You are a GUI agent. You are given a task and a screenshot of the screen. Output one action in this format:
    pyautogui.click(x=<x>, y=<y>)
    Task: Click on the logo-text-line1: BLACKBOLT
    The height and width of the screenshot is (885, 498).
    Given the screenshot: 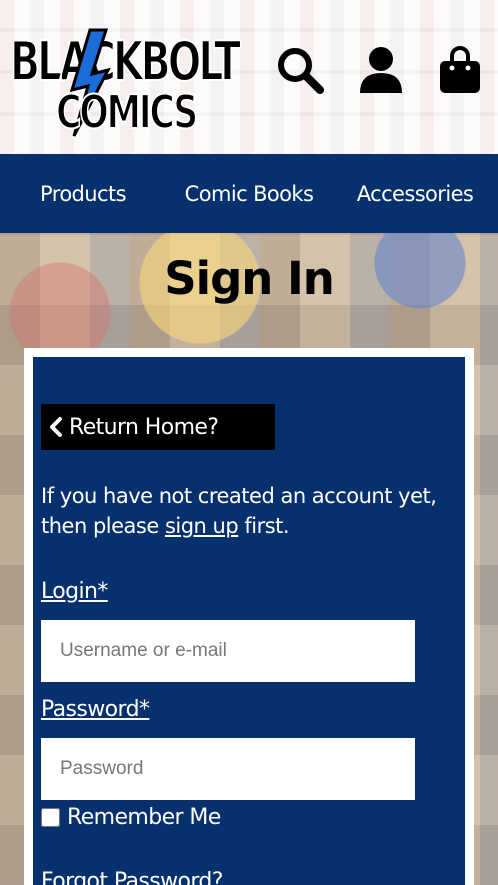 What is the action you would take?
    pyautogui.click(x=125, y=61)
    